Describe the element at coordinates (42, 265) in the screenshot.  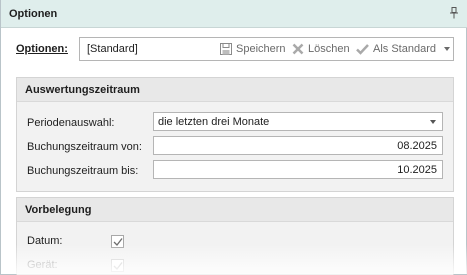
I see `device-label: Gerät:` at that location.